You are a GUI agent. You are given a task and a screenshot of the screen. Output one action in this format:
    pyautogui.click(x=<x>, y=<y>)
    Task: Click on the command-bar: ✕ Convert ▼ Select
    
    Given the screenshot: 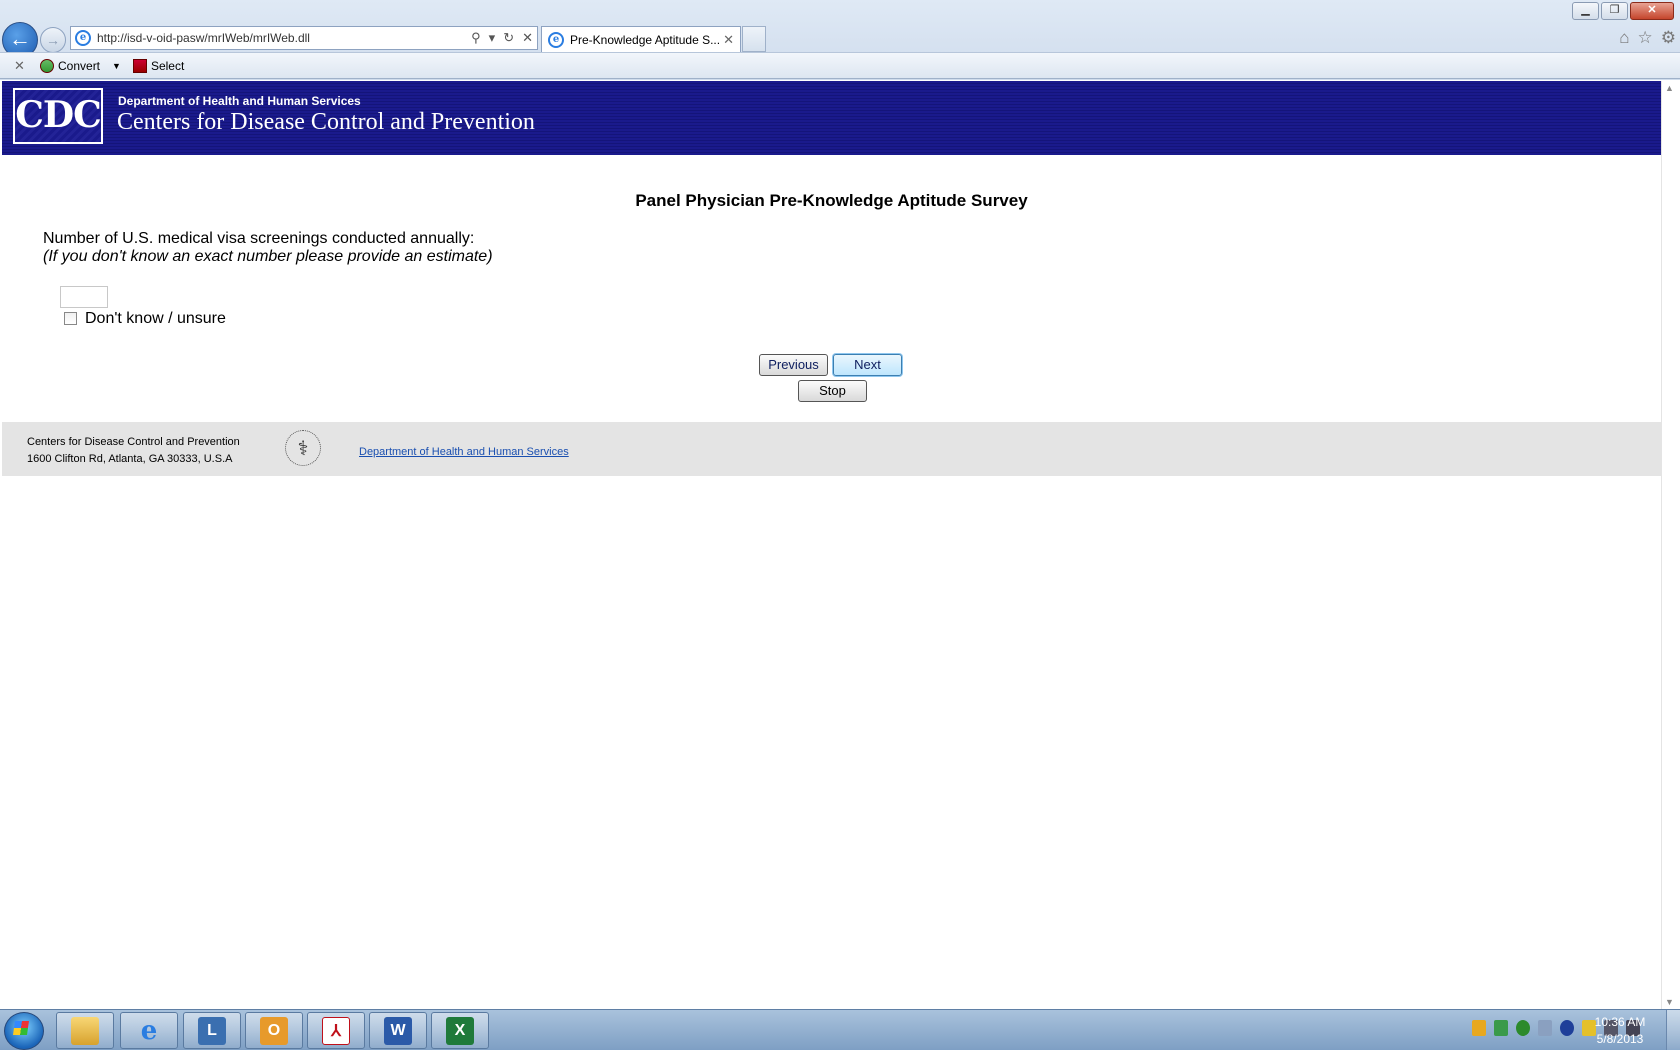 What is the action you would take?
    pyautogui.click(x=840, y=65)
    